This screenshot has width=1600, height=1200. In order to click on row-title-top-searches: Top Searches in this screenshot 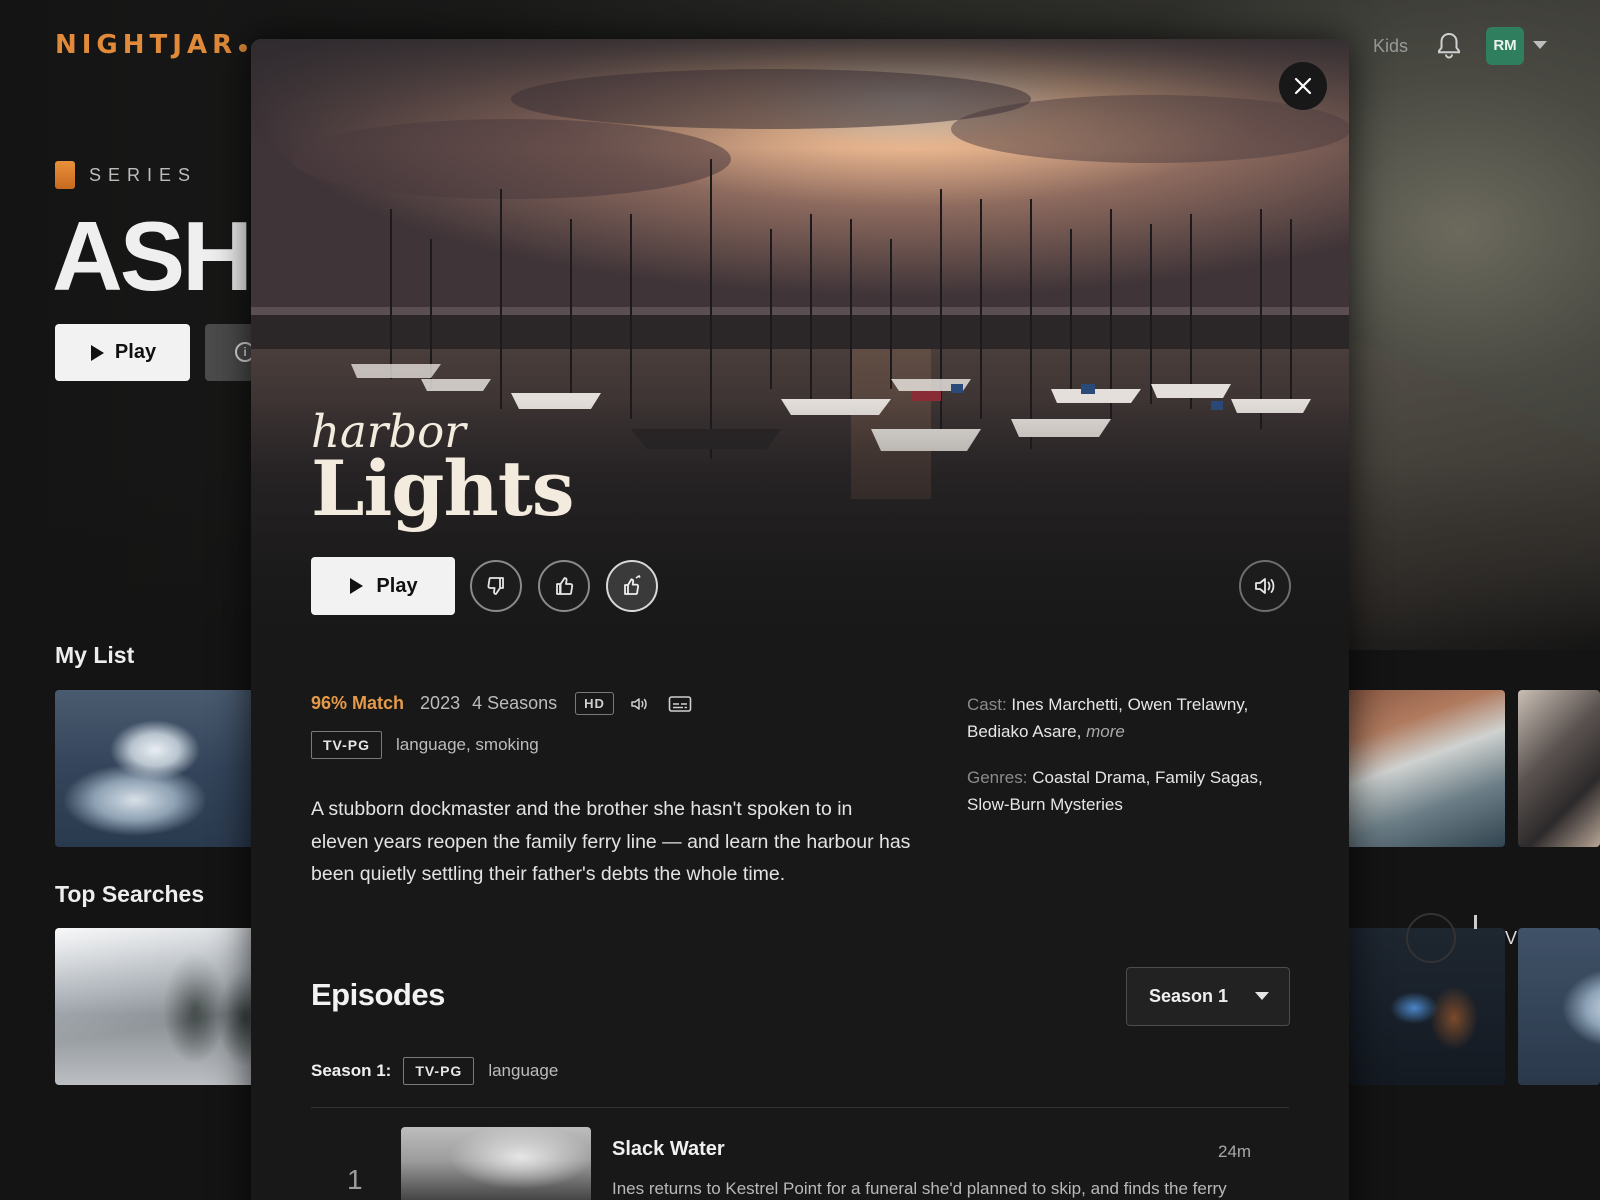, I will do `click(130, 894)`.